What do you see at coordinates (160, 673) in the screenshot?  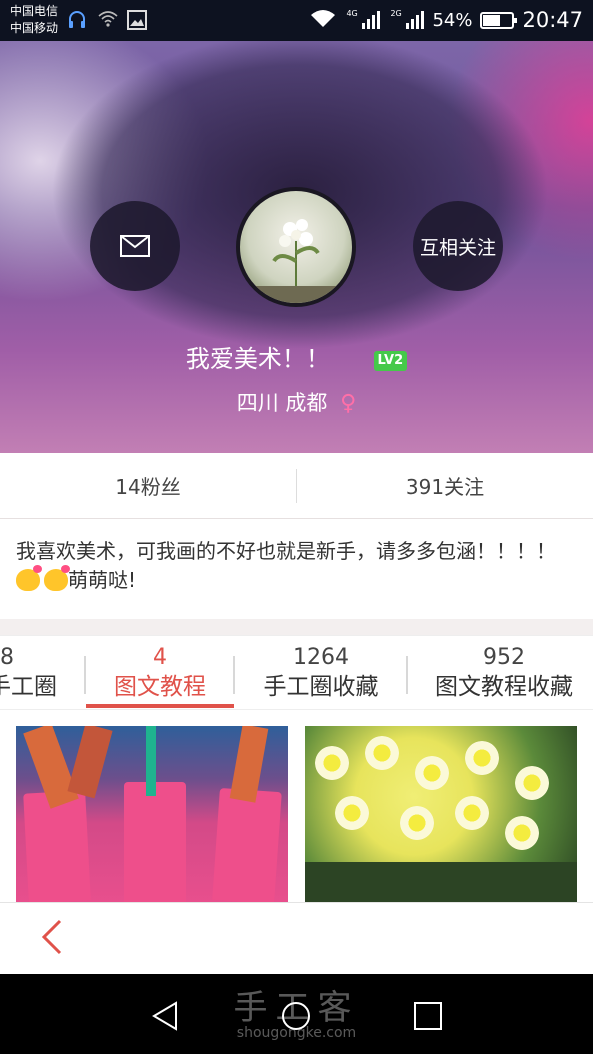 I see `tab-graphic-tutorials: 4 图文教程` at bounding box center [160, 673].